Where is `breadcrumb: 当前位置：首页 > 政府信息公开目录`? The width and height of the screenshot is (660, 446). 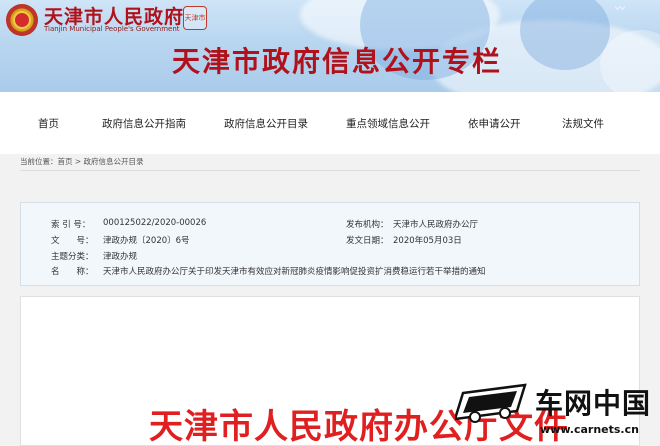 breadcrumb: 当前位置：首页 > 政府信息公开目录 is located at coordinates (82, 161).